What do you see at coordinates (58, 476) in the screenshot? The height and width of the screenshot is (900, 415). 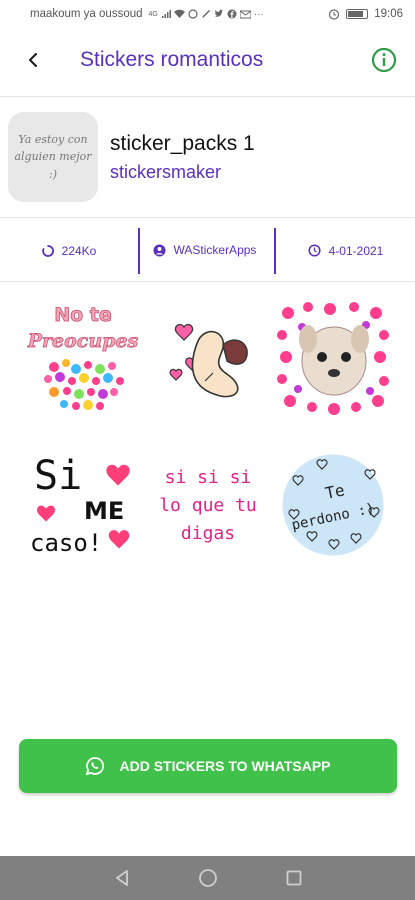 I see `sticker-text-si: Si` at bounding box center [58, 476].